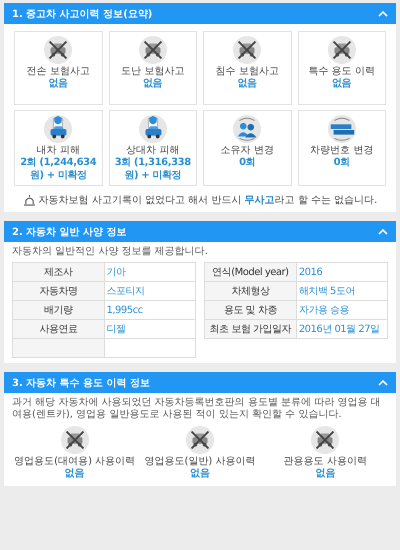 Image resolution: width=400 pixels, height=550 pixels. I want to click on table-value: 자가용 승용, so click(342, 310).